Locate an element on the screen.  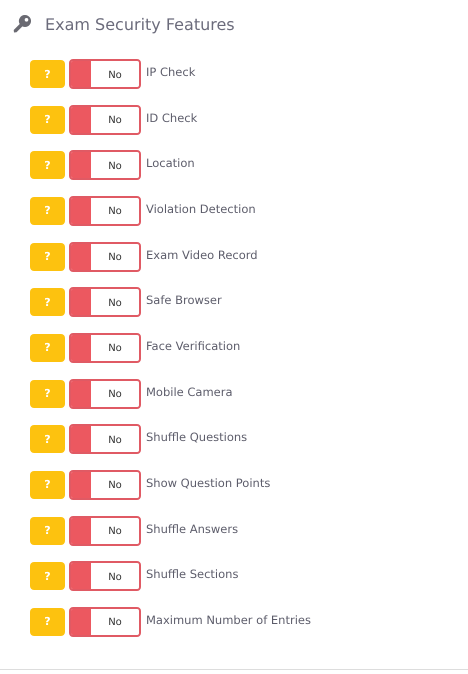
feature-label: IP Check is located at coordinates (171, 72).